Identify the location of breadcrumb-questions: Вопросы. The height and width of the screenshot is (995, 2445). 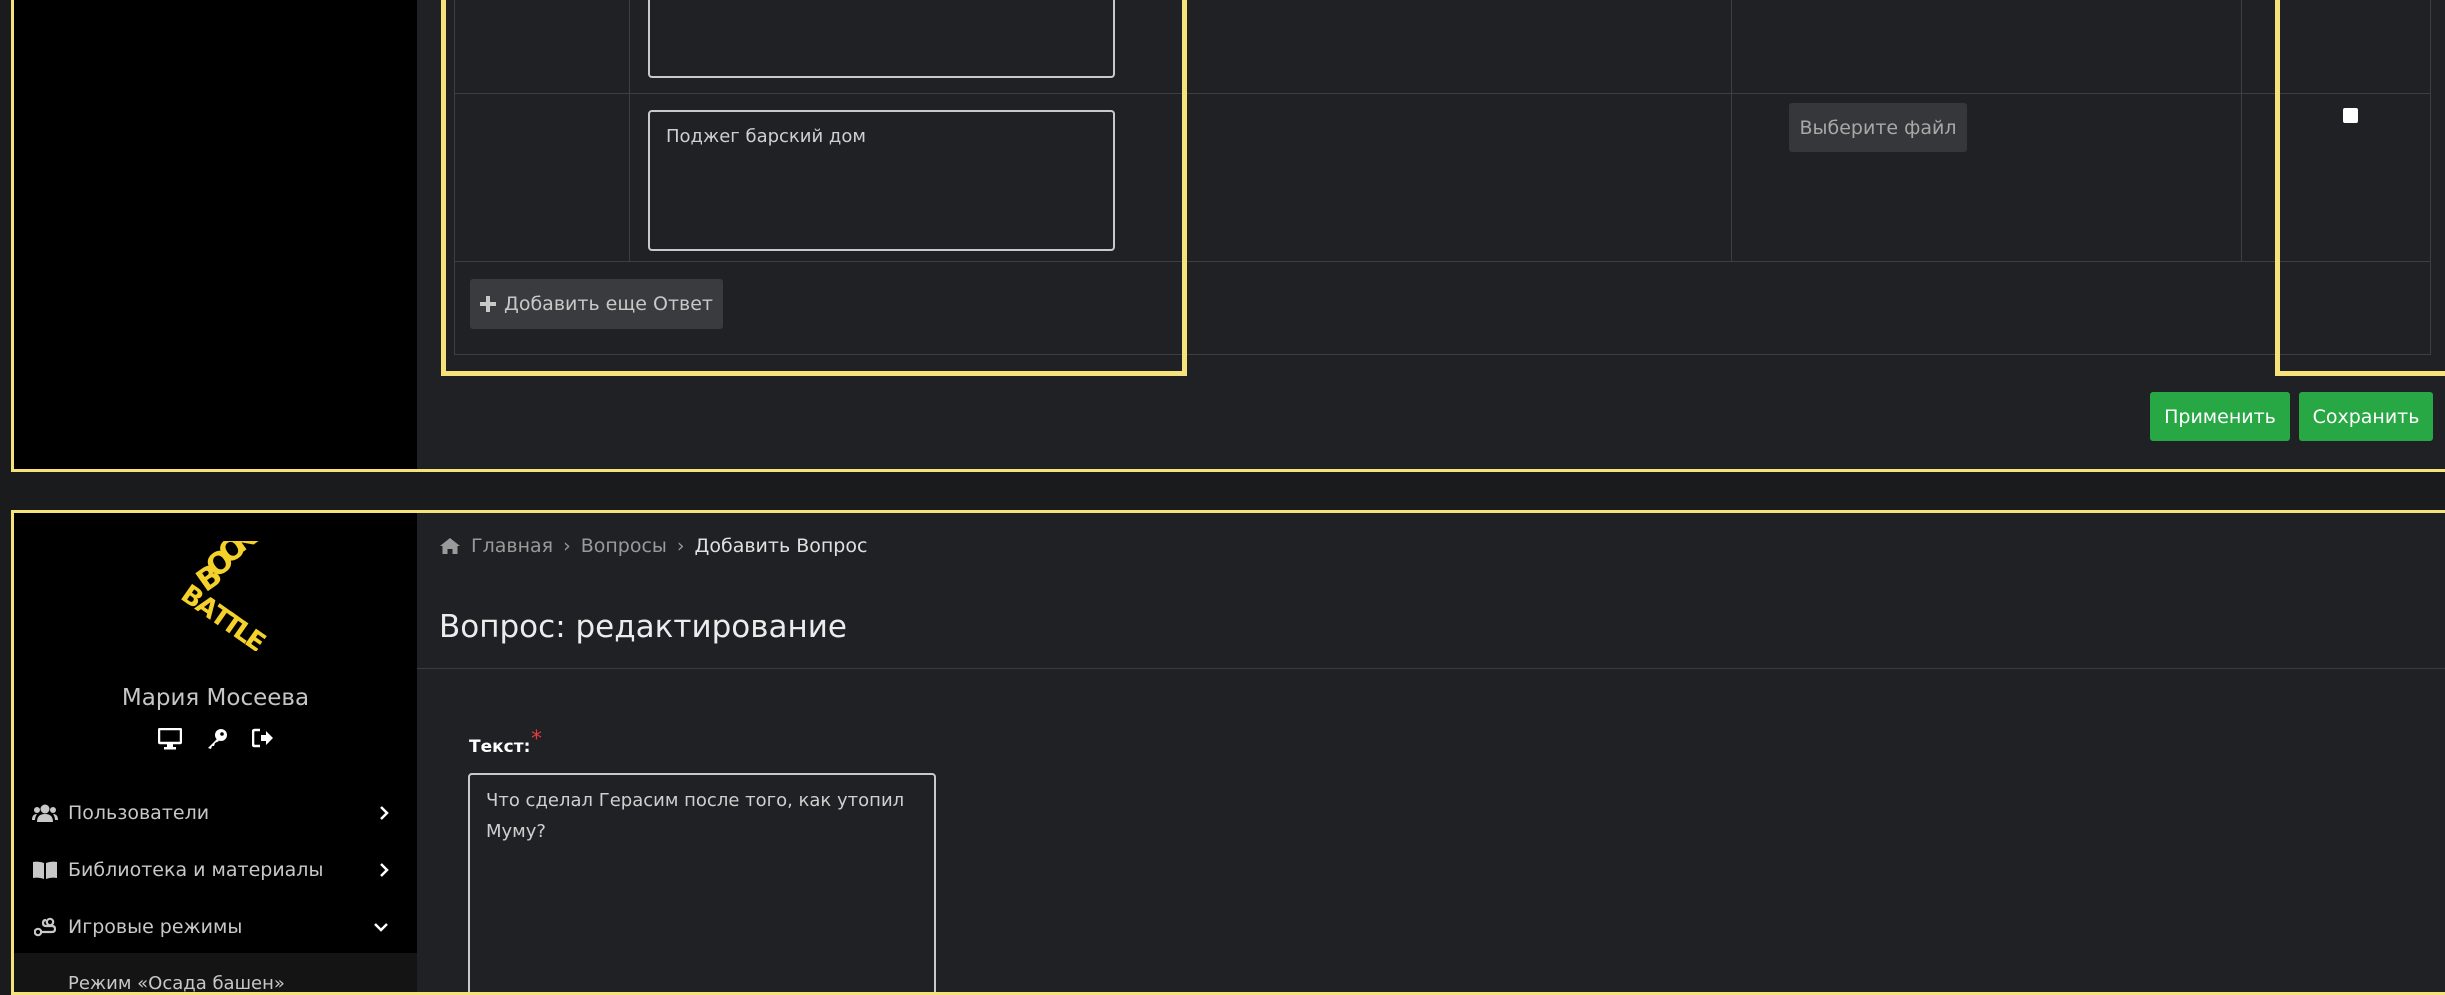
(624, 546).